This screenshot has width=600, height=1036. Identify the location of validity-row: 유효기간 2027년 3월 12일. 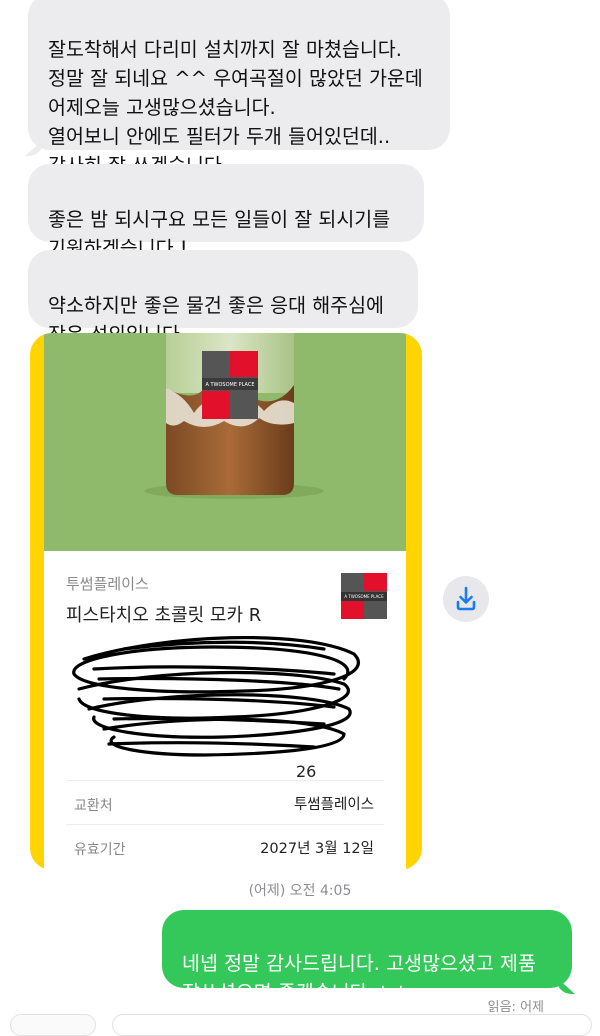
(225, 846).